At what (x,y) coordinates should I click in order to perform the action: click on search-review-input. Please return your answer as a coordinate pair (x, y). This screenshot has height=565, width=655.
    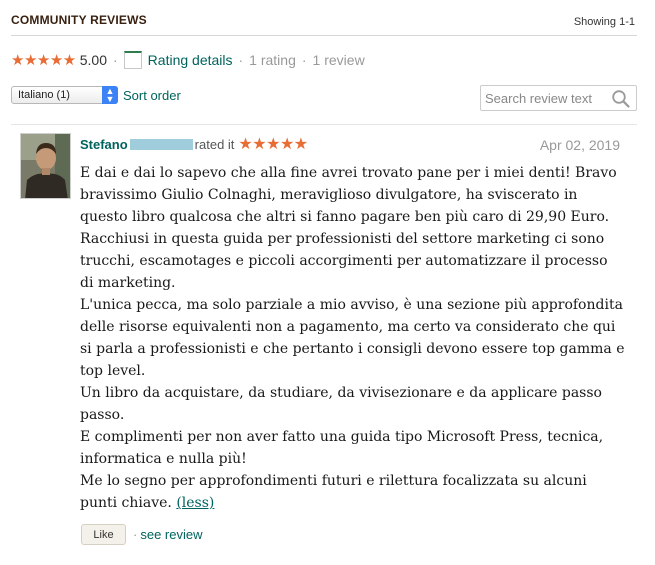
    Looking at the image, I should click on (546, 98).